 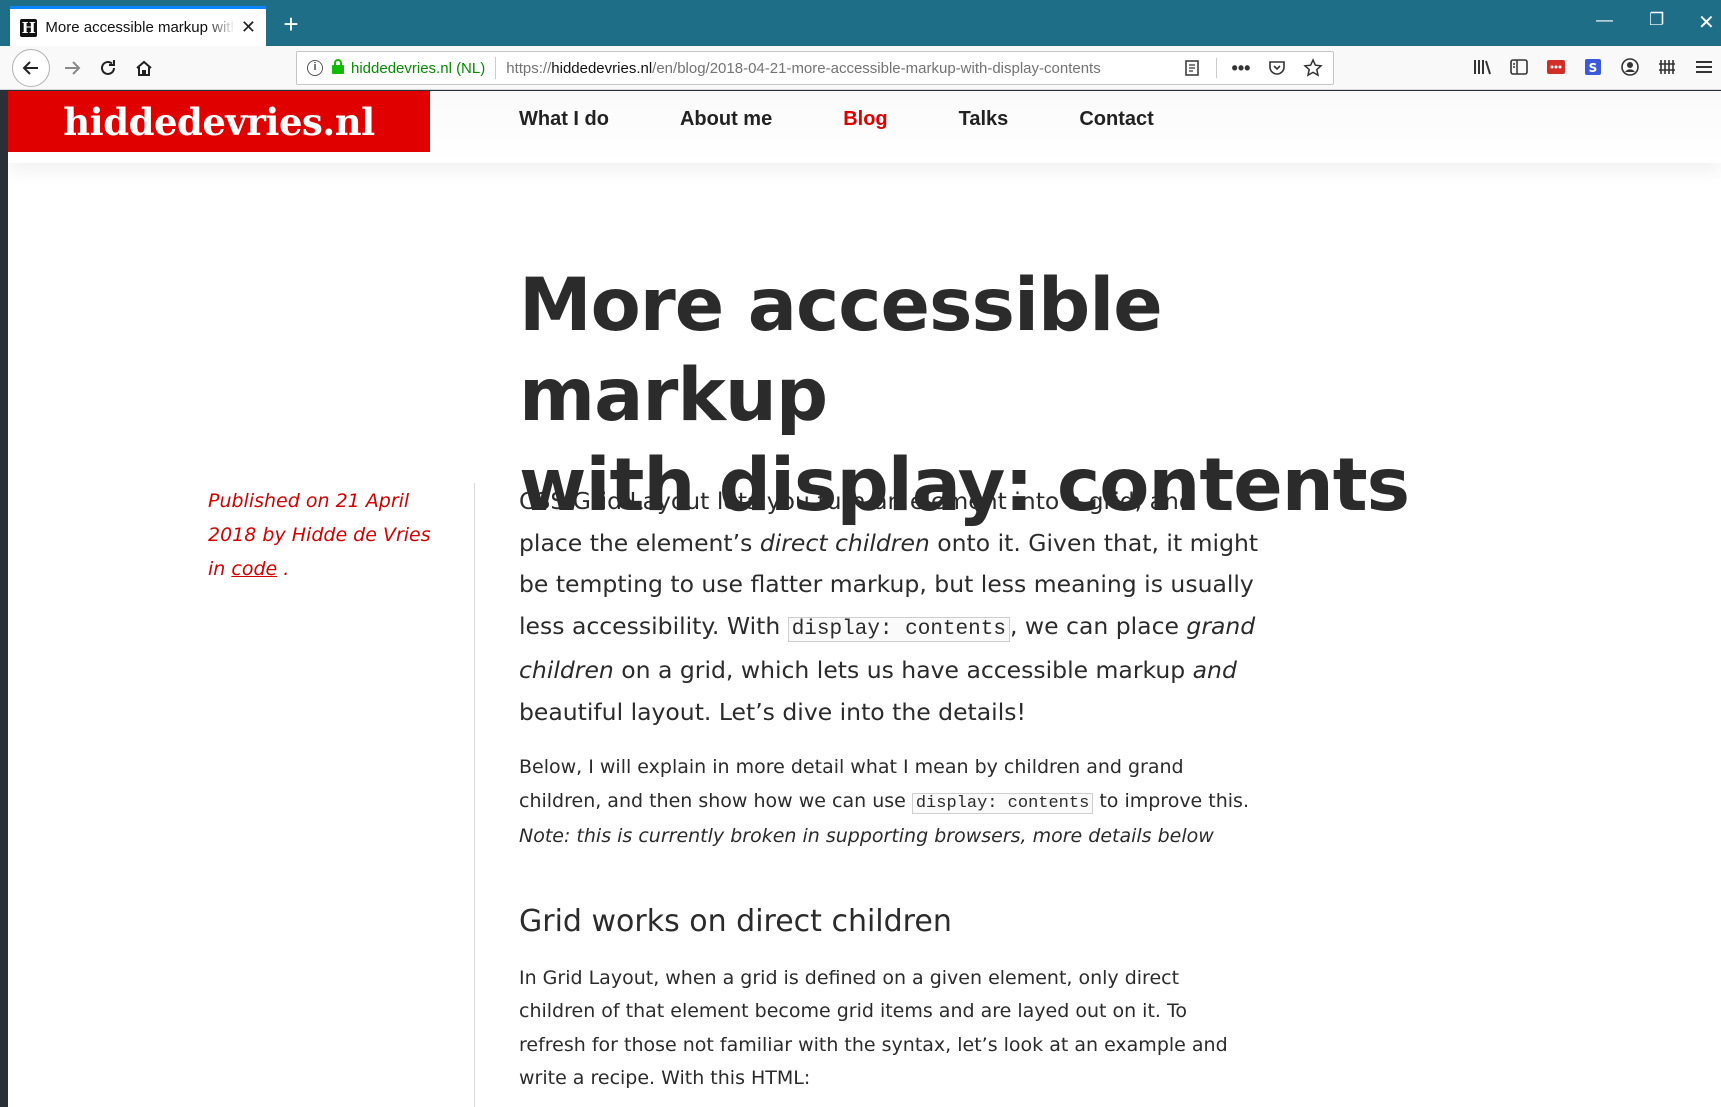 What do you see at coordinates (841, 350) in the screenshot?
I see `article-title-line1: More accessible markup` at bounding box center [841, 350].